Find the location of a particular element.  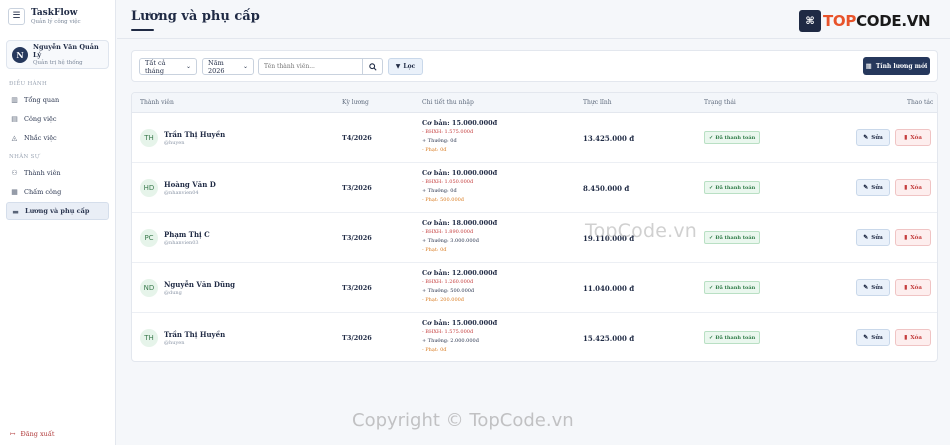

member-handle: @dung is located at coordinates (173, 293).